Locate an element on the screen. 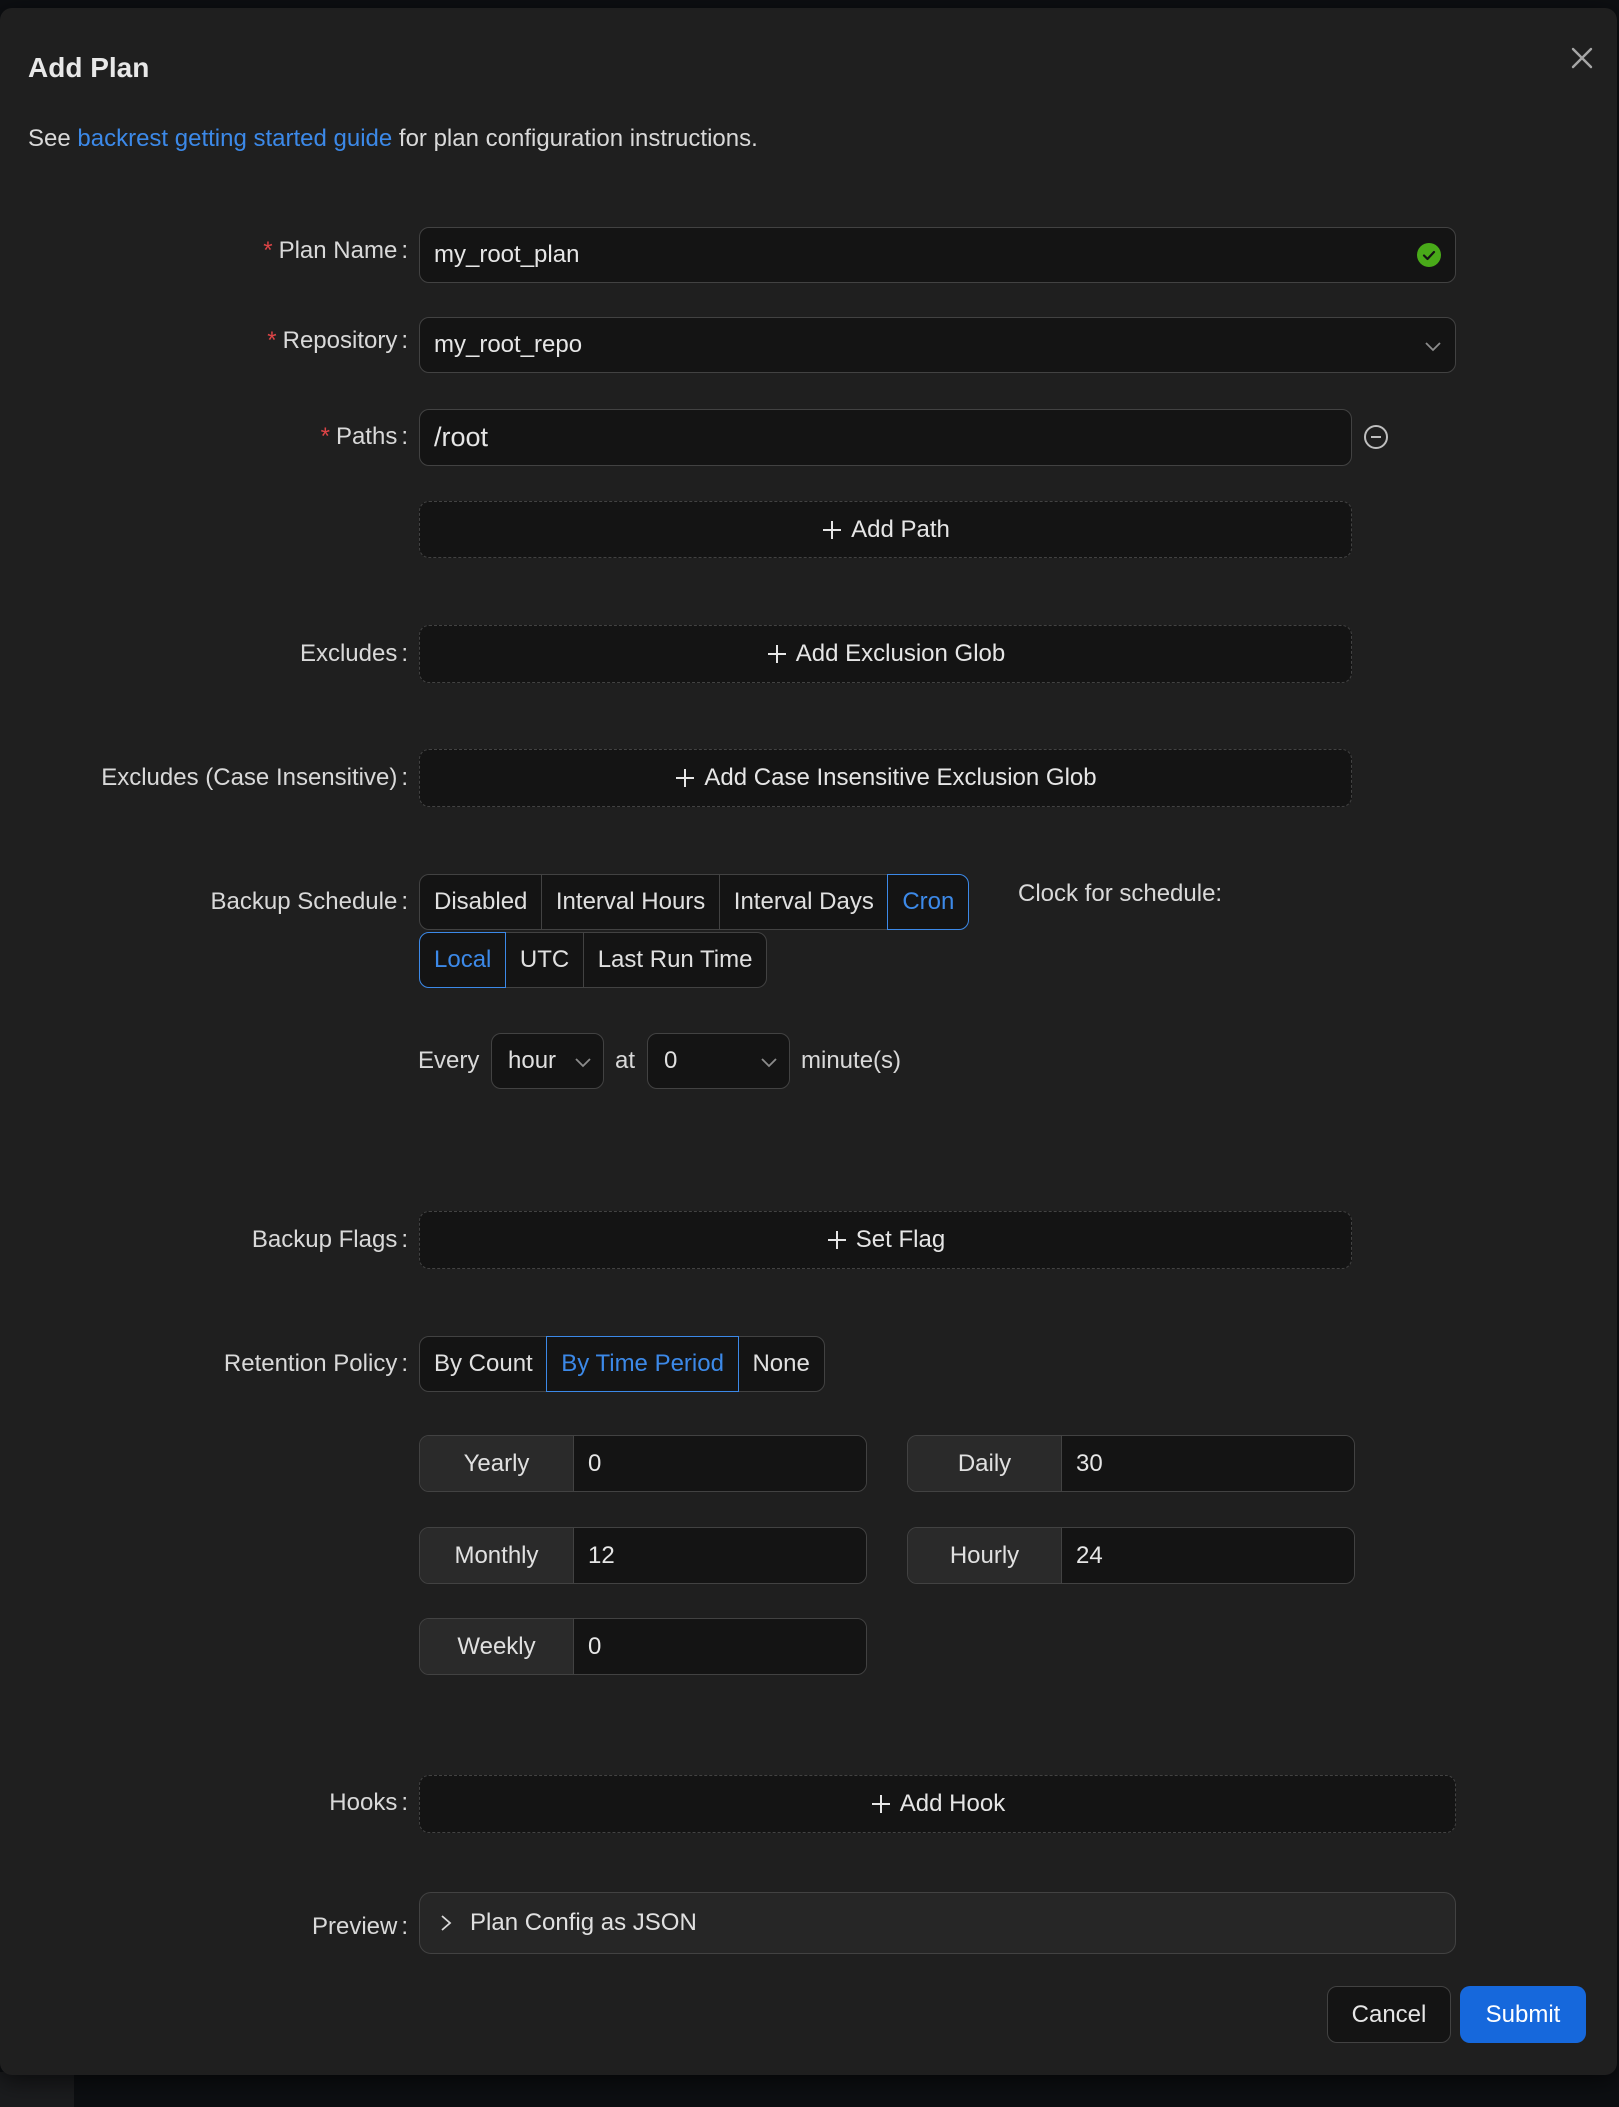  chevron-right-icon is located at coordinates (446, 1923).